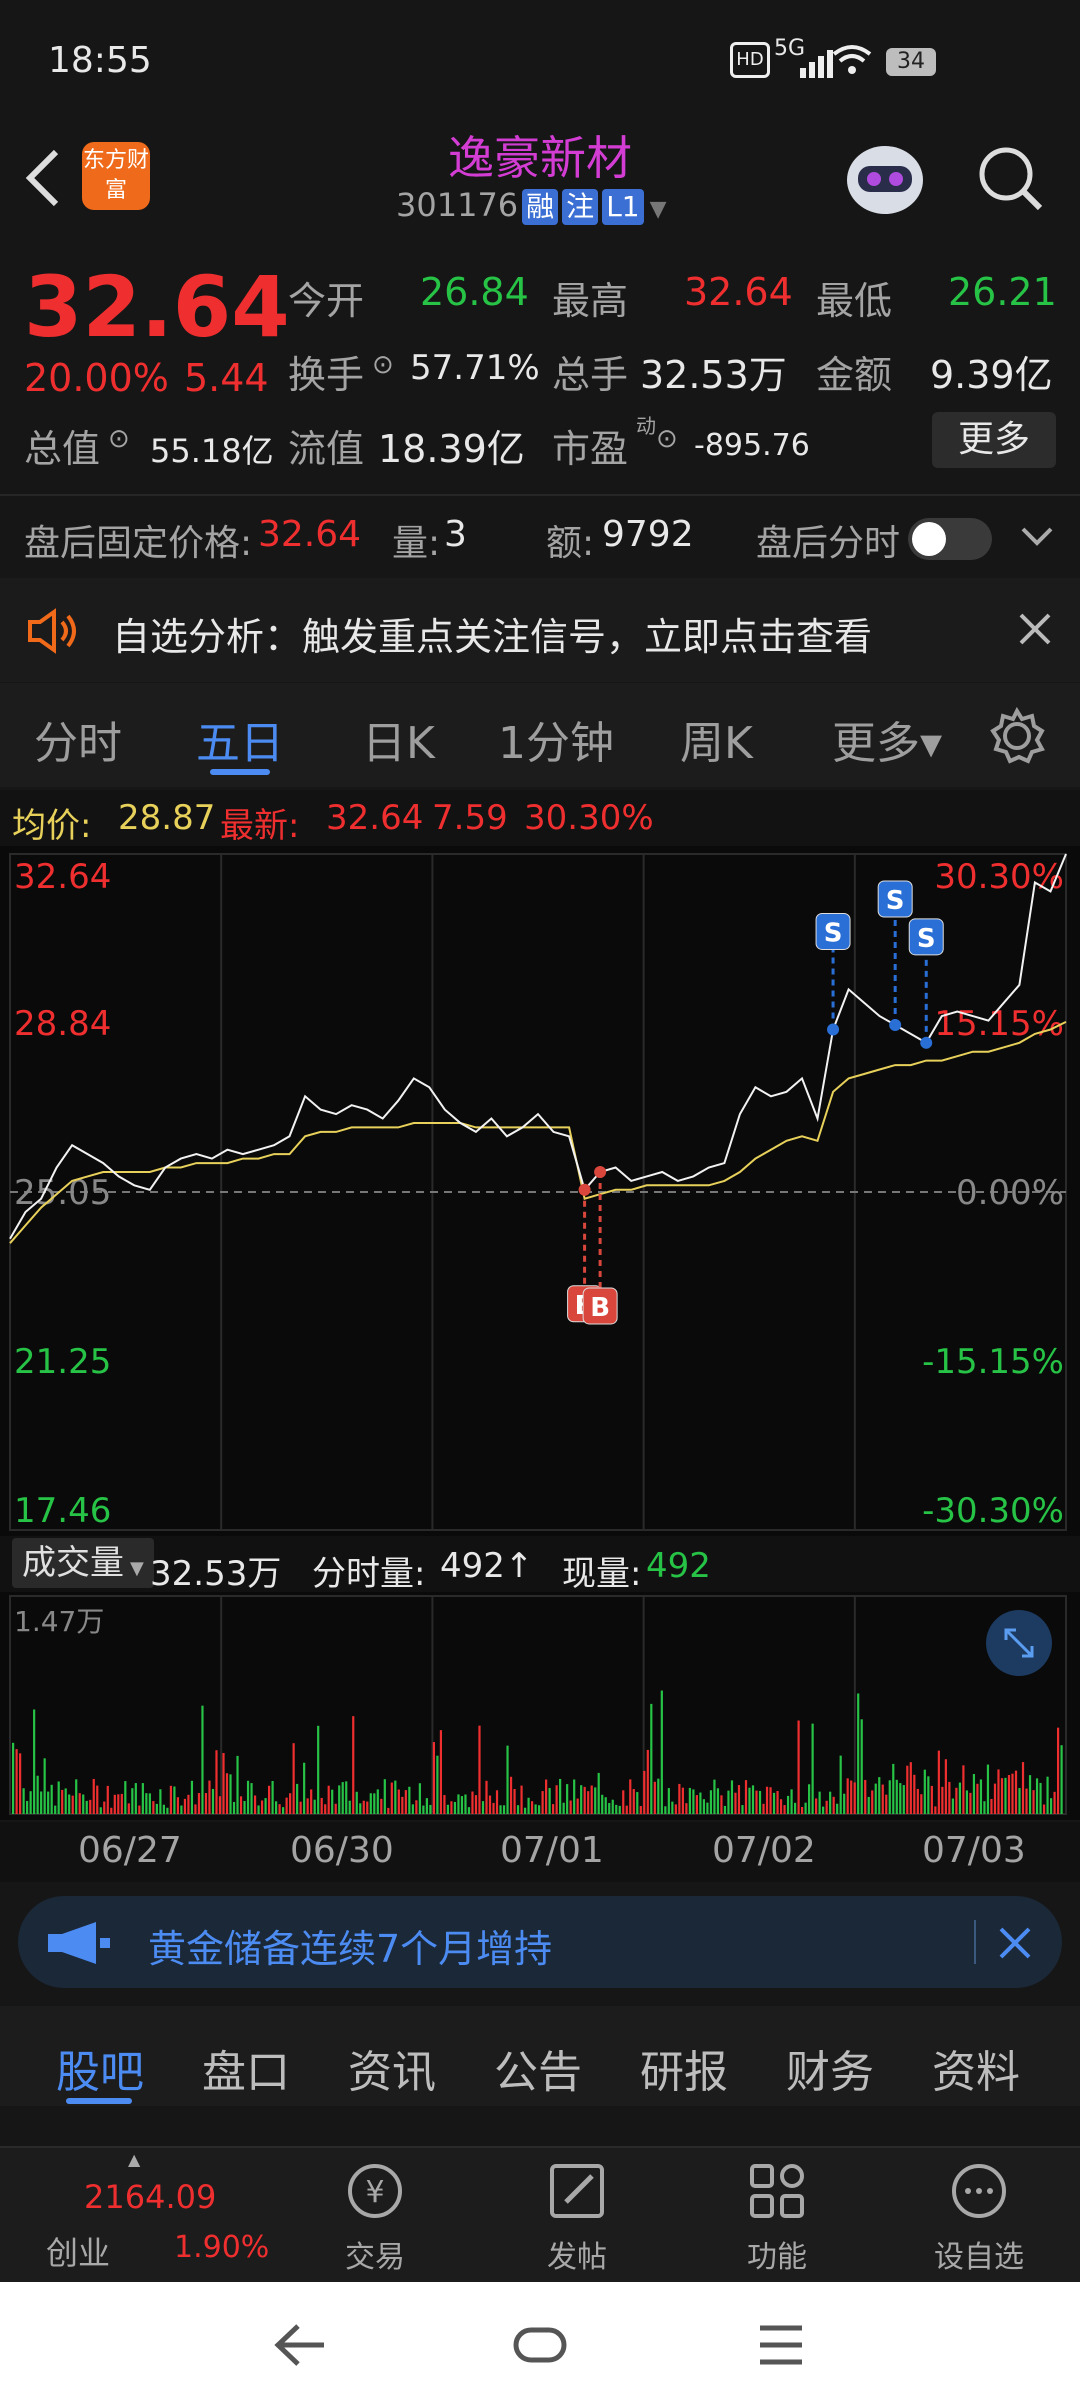 The height and width of the screenshot is (2408, 1080). I want to click on date-label: 06/30, so click(342, 1850).